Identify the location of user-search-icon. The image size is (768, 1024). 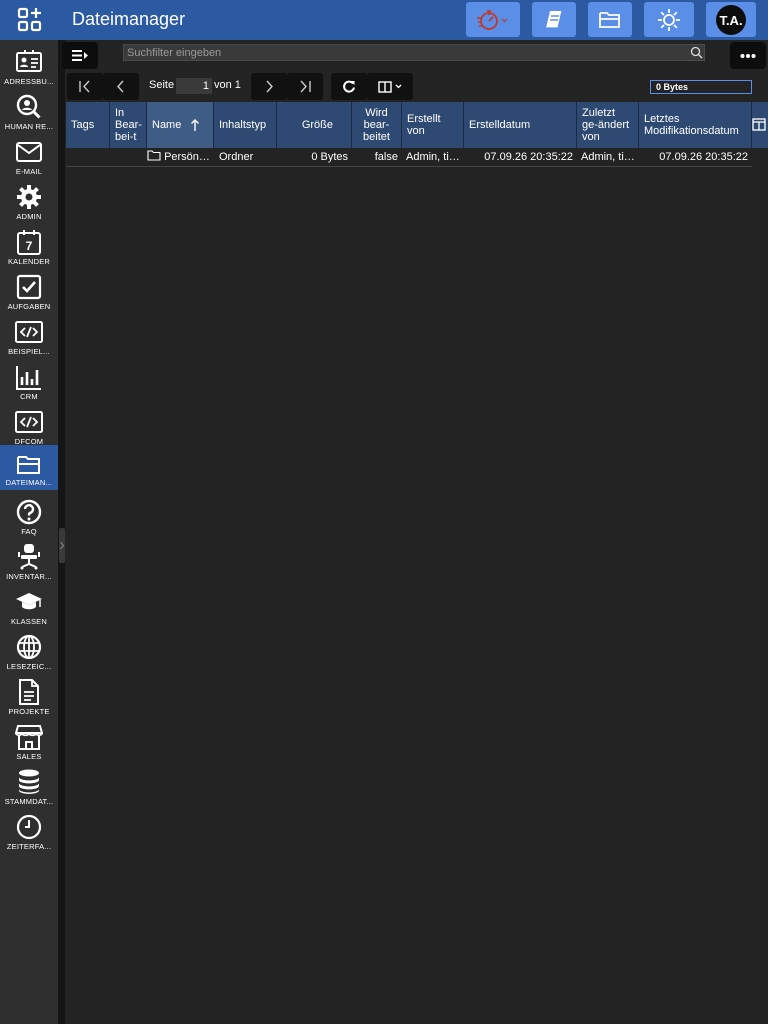
(28, 106).